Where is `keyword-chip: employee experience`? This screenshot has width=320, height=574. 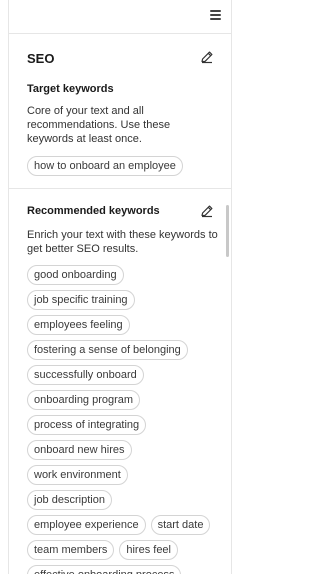
keyword-chip: employee experience is located at coordinates (86, 525).